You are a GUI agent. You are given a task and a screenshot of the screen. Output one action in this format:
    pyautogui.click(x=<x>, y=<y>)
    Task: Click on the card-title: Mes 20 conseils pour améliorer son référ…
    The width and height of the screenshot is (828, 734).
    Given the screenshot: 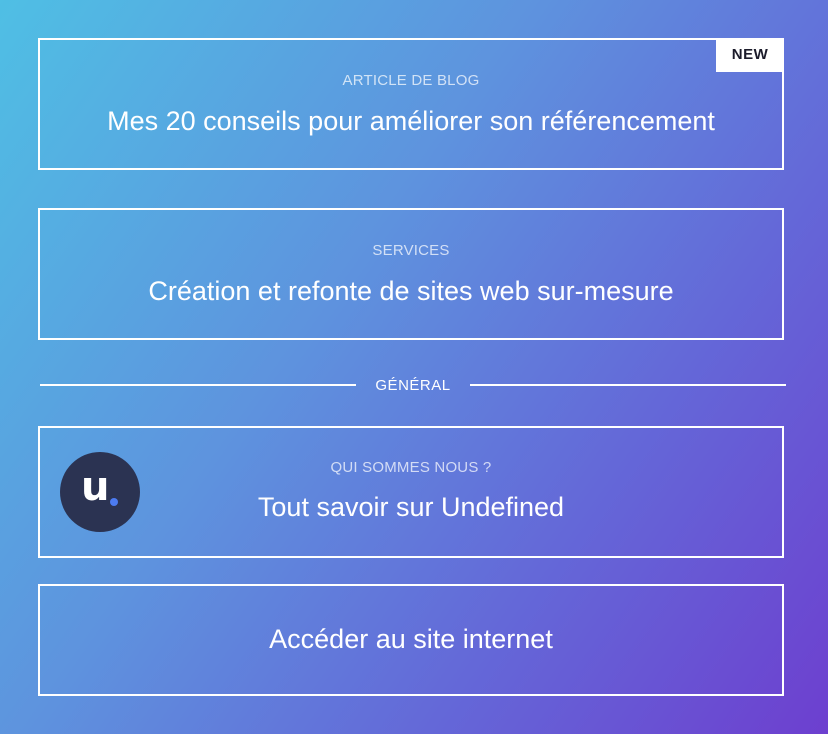 What is the action you would take?
    pyautogui.click(x=411, y=121)
    